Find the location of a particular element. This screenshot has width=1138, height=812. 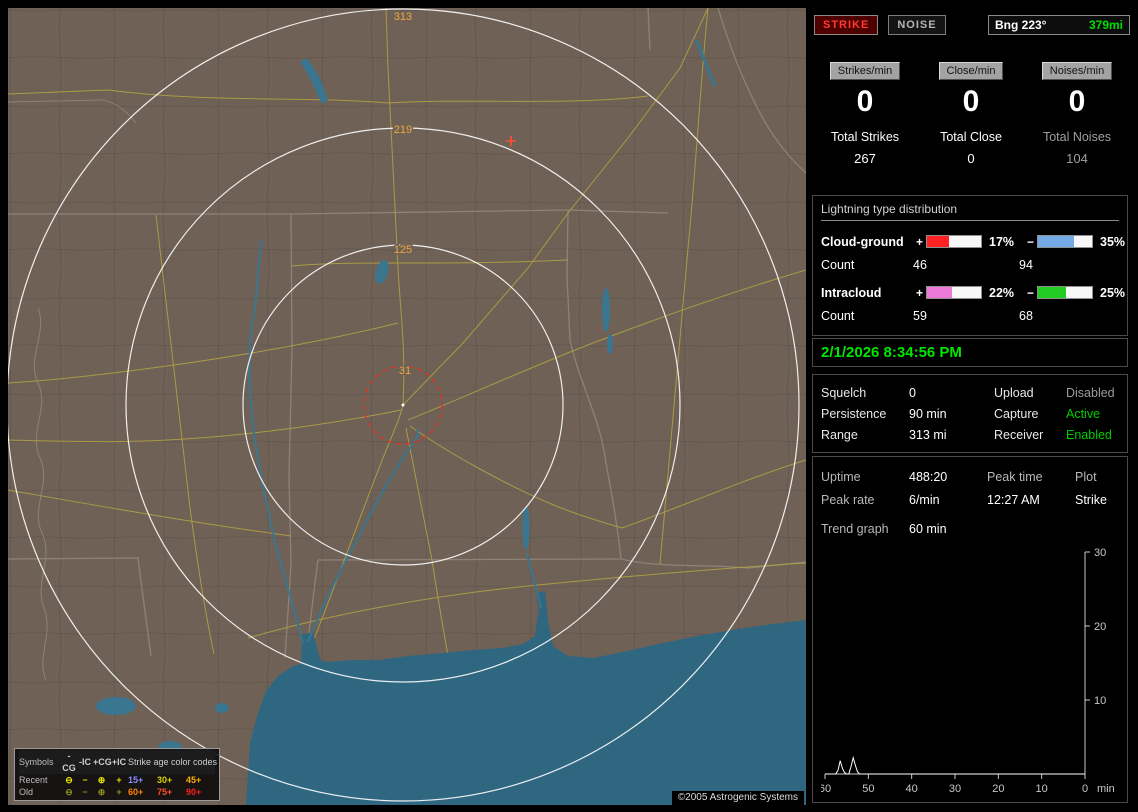

mode-header: STRIKE NOISE Bng 223° 379mi is located at coordinates (972, 25).